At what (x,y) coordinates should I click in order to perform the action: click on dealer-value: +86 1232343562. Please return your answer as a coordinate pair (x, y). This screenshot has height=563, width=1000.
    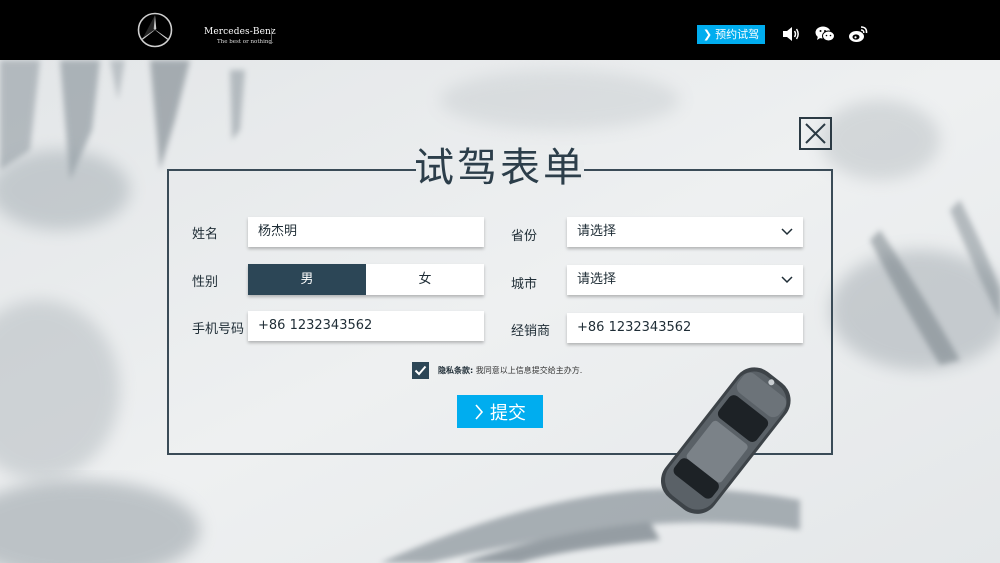
    Looking at the image, I should click on (634, 327).